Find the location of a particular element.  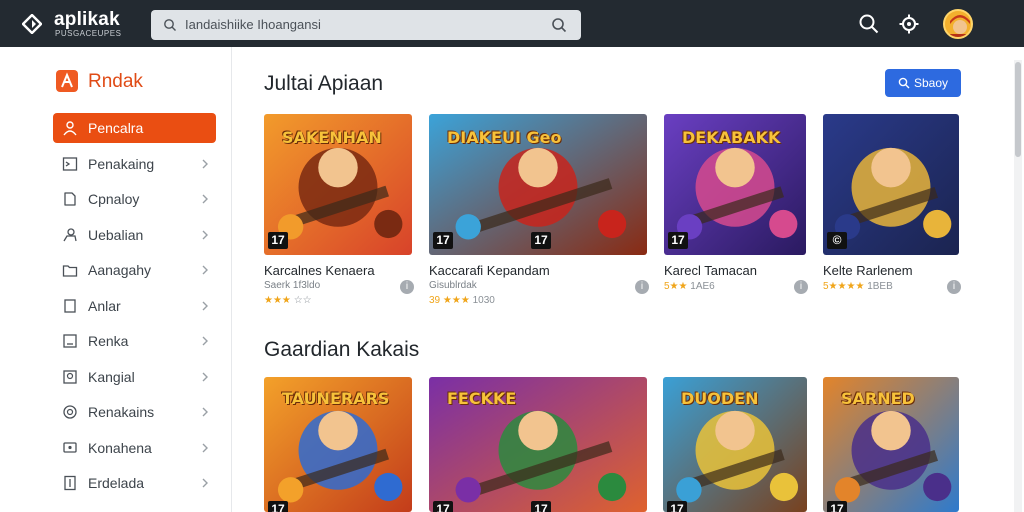

sidebar-item-label: Pencalra is located at coordinates (116, 128).